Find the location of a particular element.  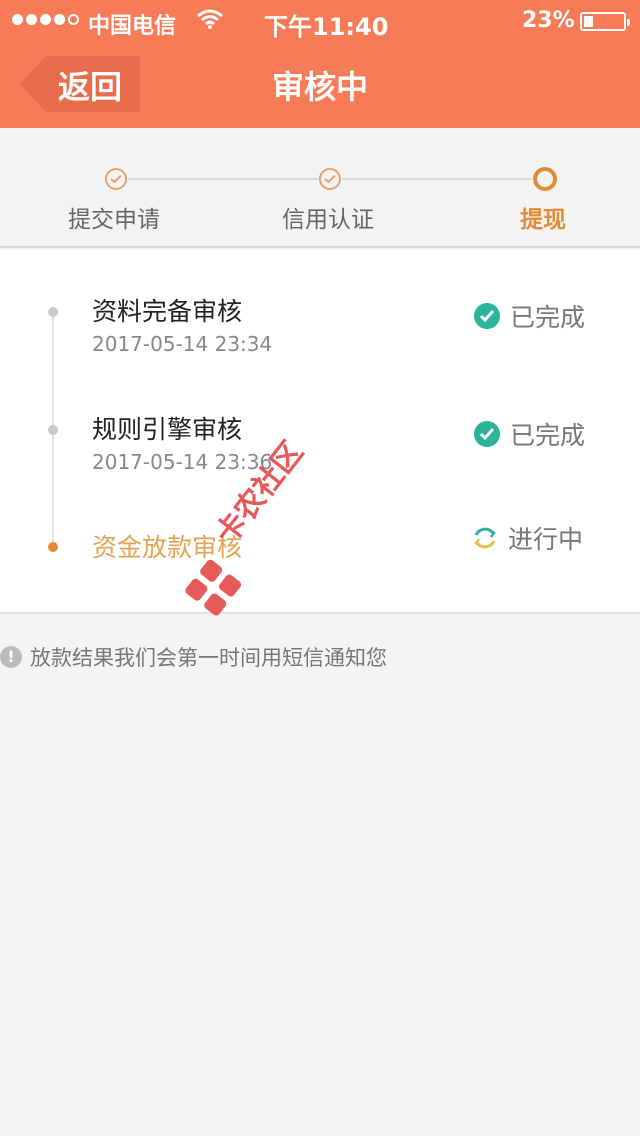

watermark-logo-icon is located at coordinates (213, 587).